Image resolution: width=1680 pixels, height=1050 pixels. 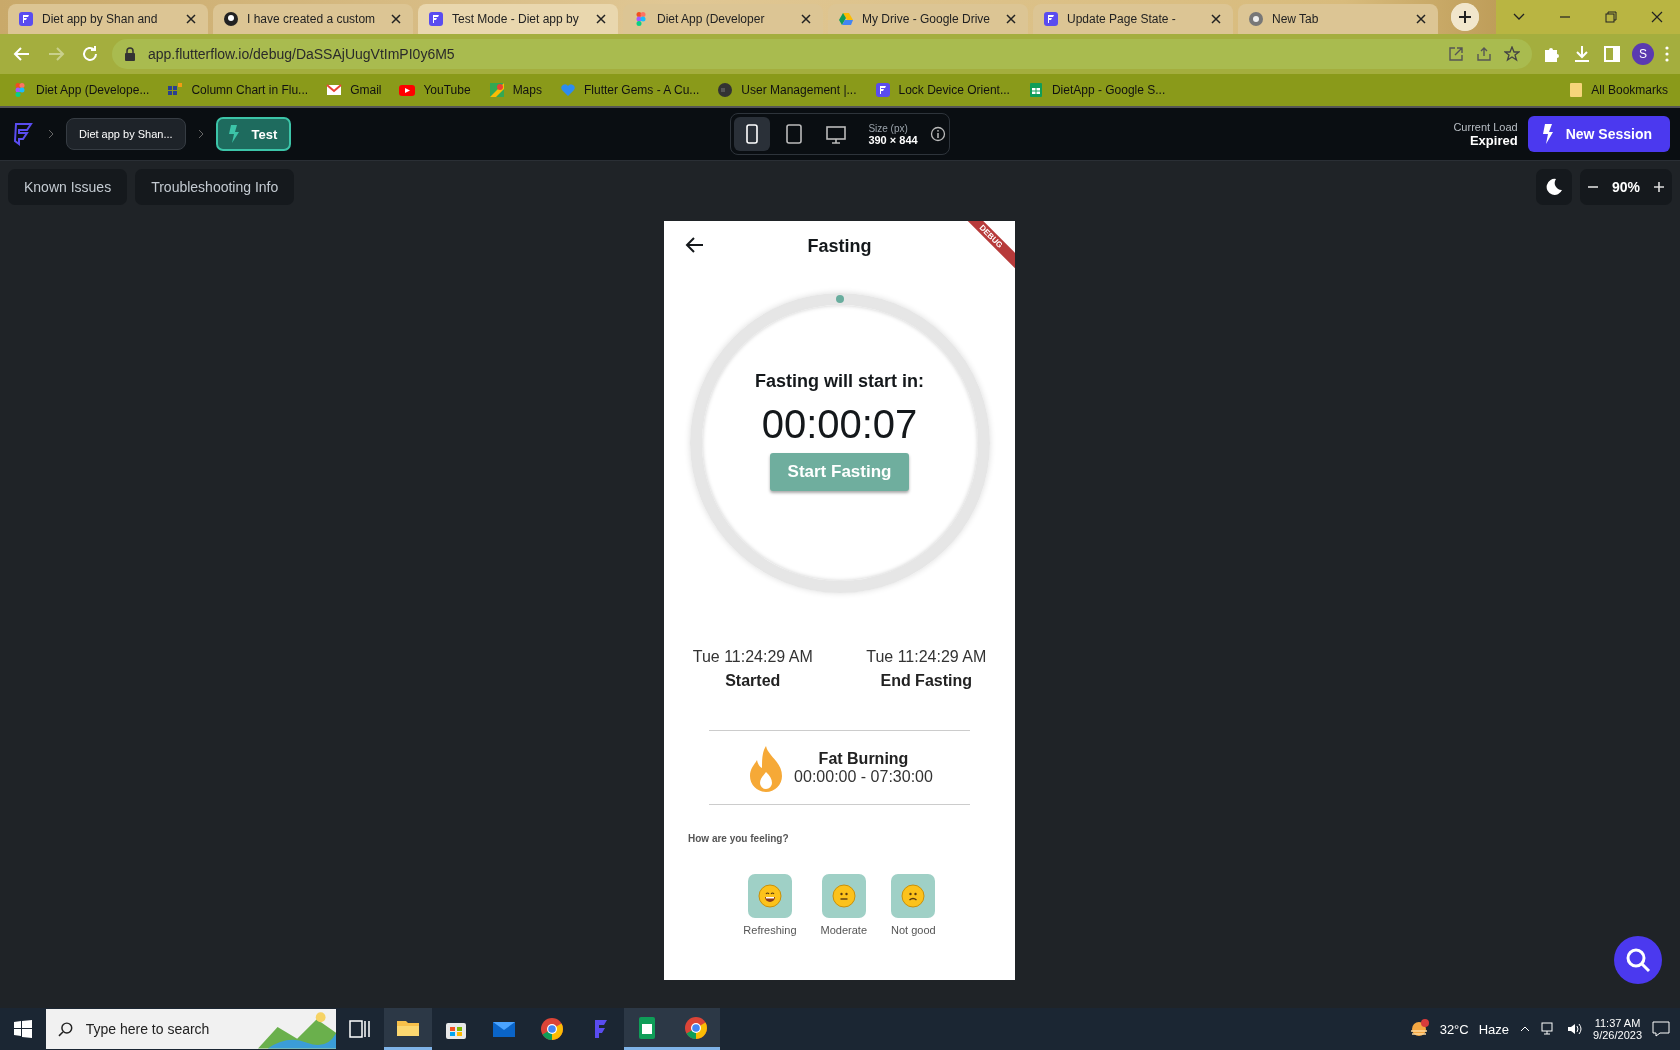 What do you see at coordinates (863, 758) in the screenshot?
I see `phase-name: Fat Burning` at bounding box center [863, 758].